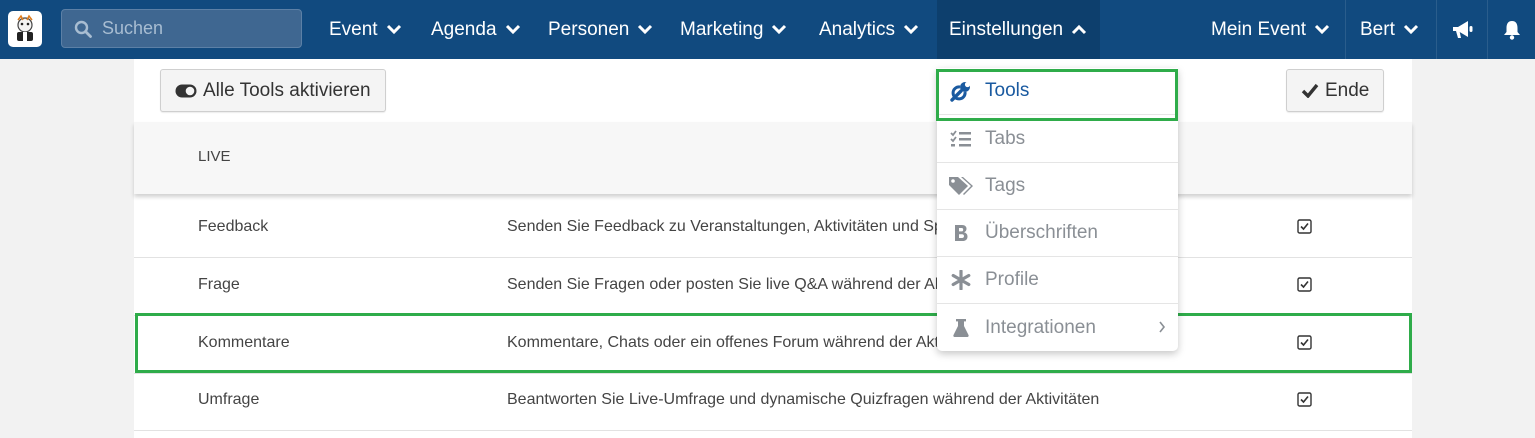 Image resolution: width=1535 pixels, height=438 pixels. What do you see at coordinates (464, 29) in the screenshot?
I see `nav-agenda-label: Agenda` at bounding box center [464, 29].